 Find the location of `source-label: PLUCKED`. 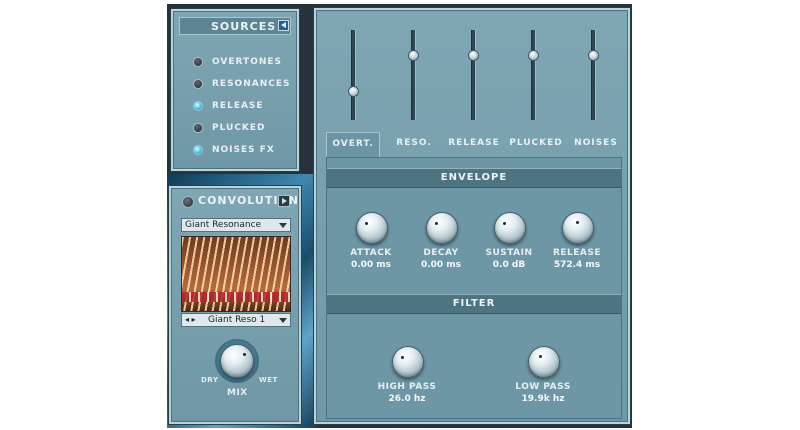

source-label: PLUCKED is located at coordinates (239, 128).